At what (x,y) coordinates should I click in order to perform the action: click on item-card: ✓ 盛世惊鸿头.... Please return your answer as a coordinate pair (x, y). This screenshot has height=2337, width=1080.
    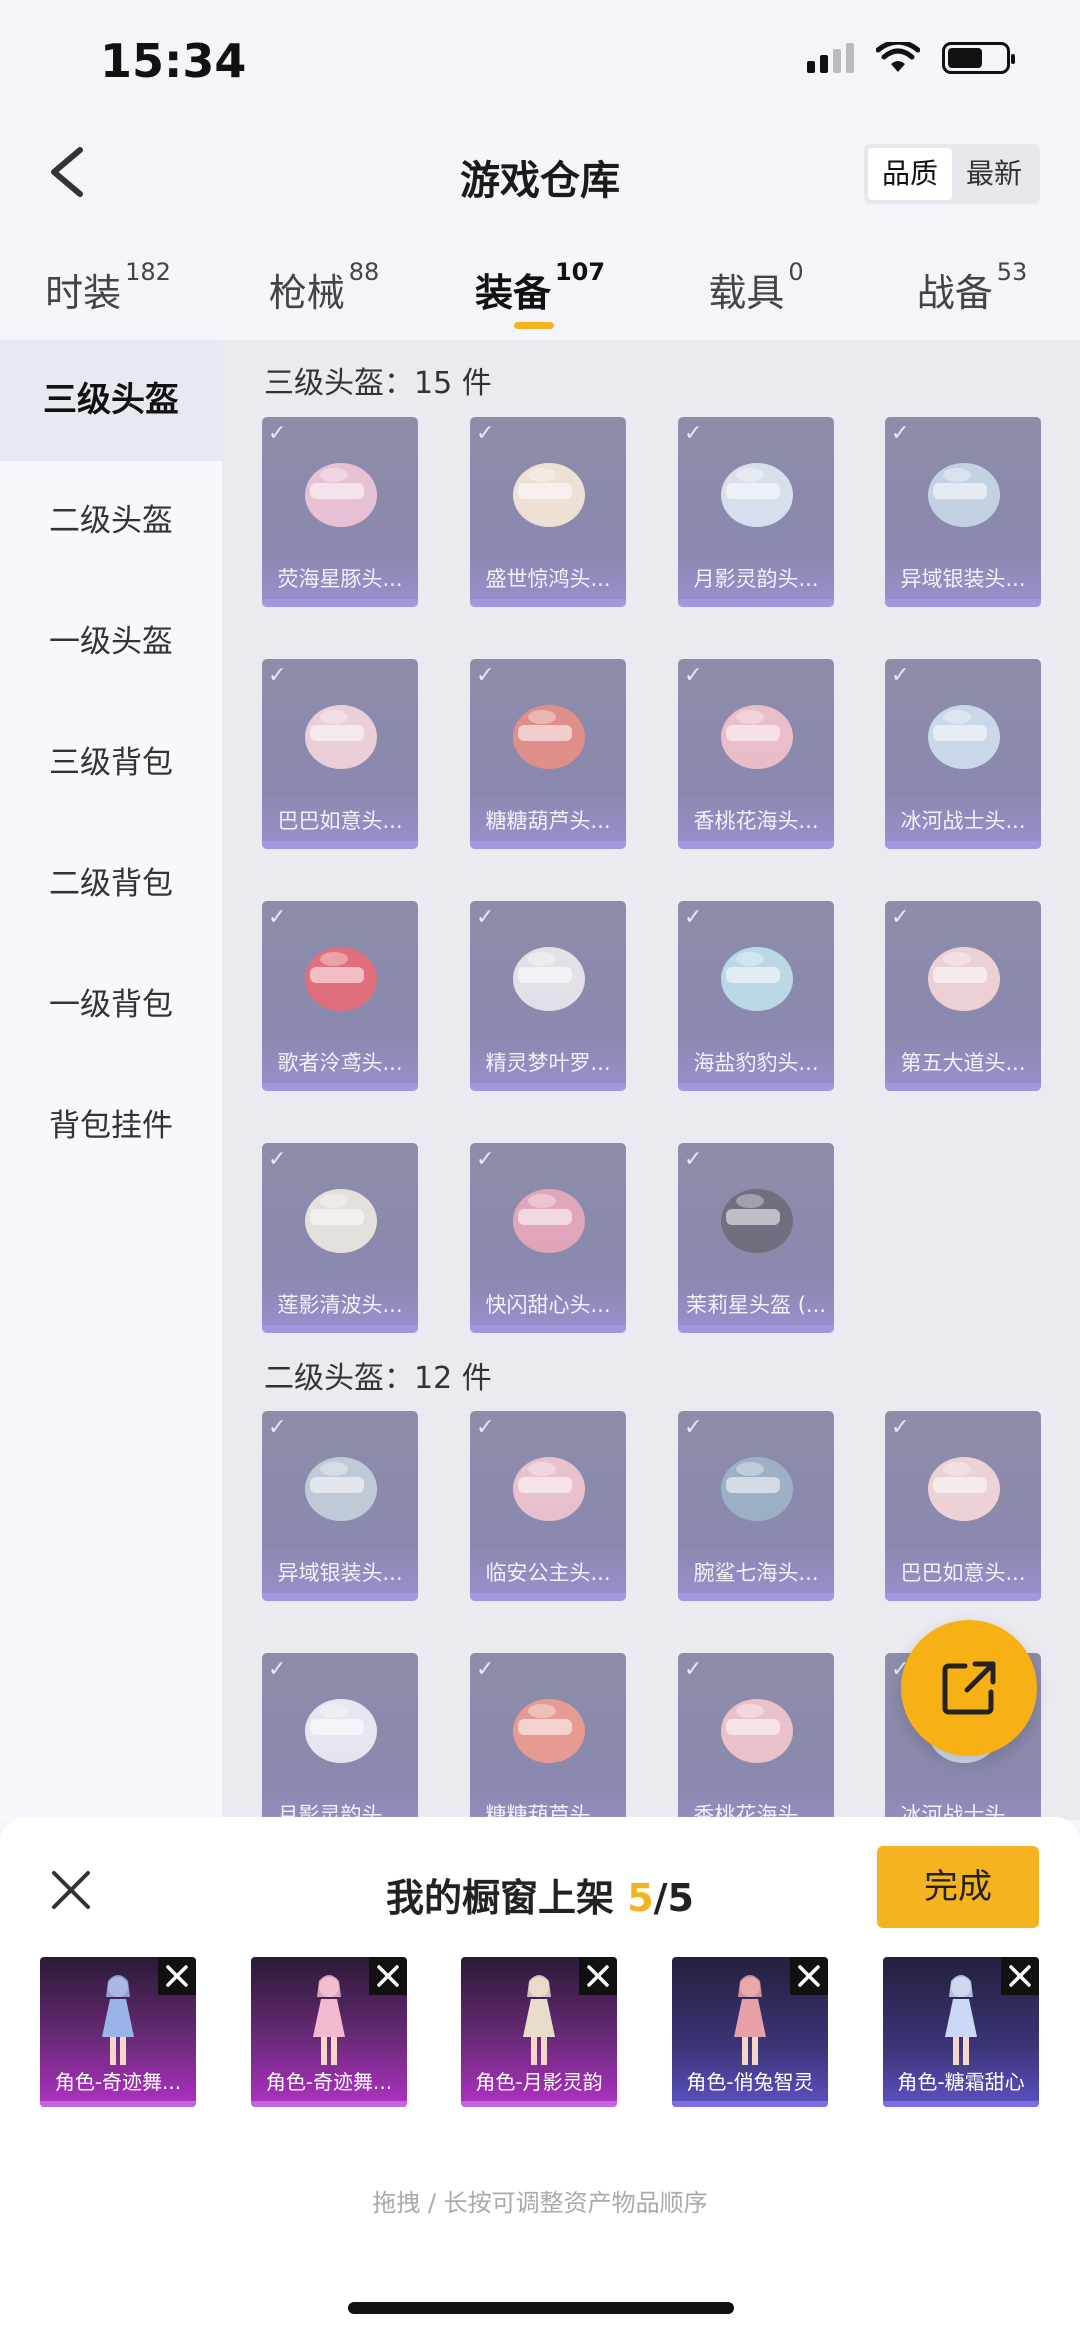
    Looking at the image, I should click on (548, 512).